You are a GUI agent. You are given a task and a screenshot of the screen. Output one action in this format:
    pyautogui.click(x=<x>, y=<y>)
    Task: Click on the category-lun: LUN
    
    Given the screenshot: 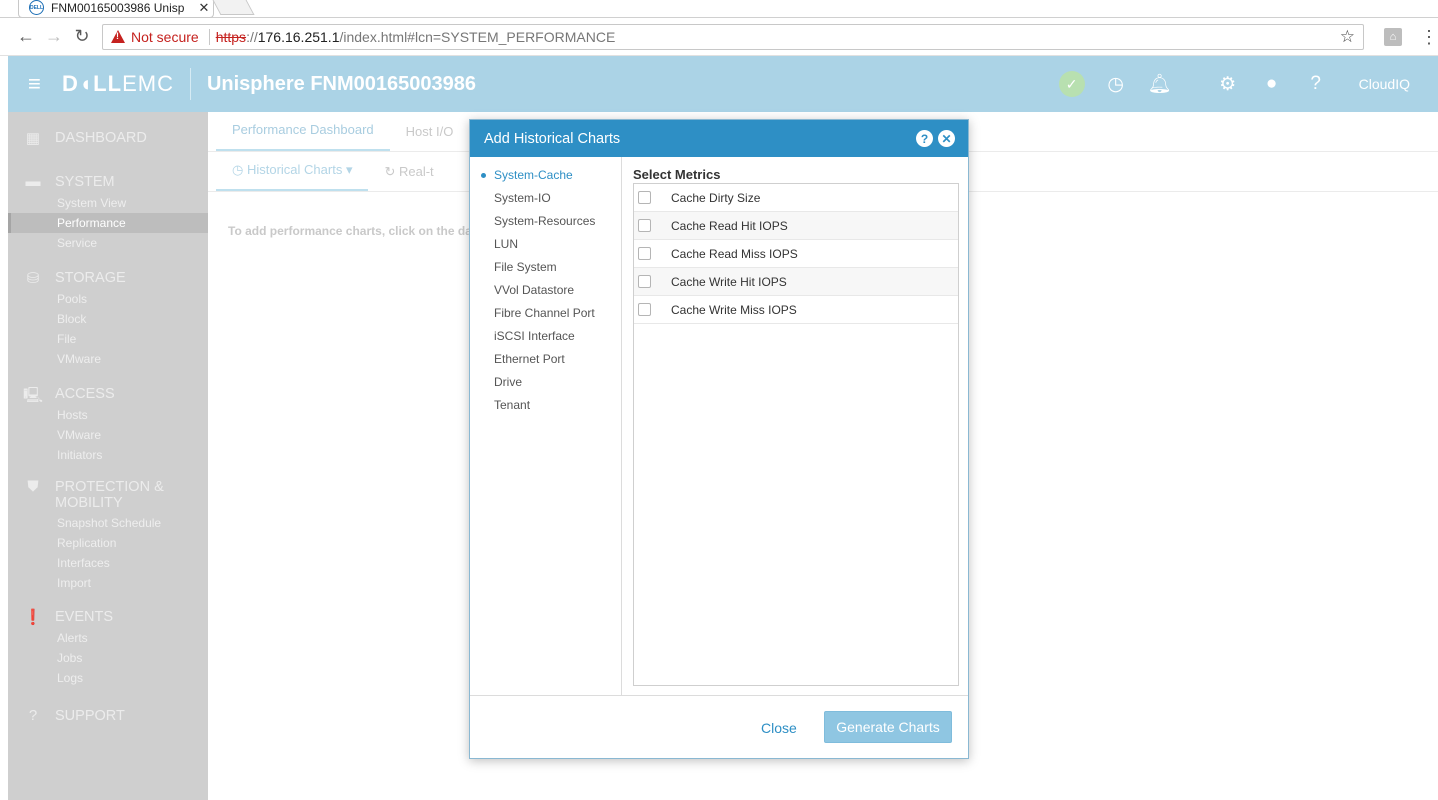 What is the action you would take?
    pyautogui.click(x=506, y=244)
    